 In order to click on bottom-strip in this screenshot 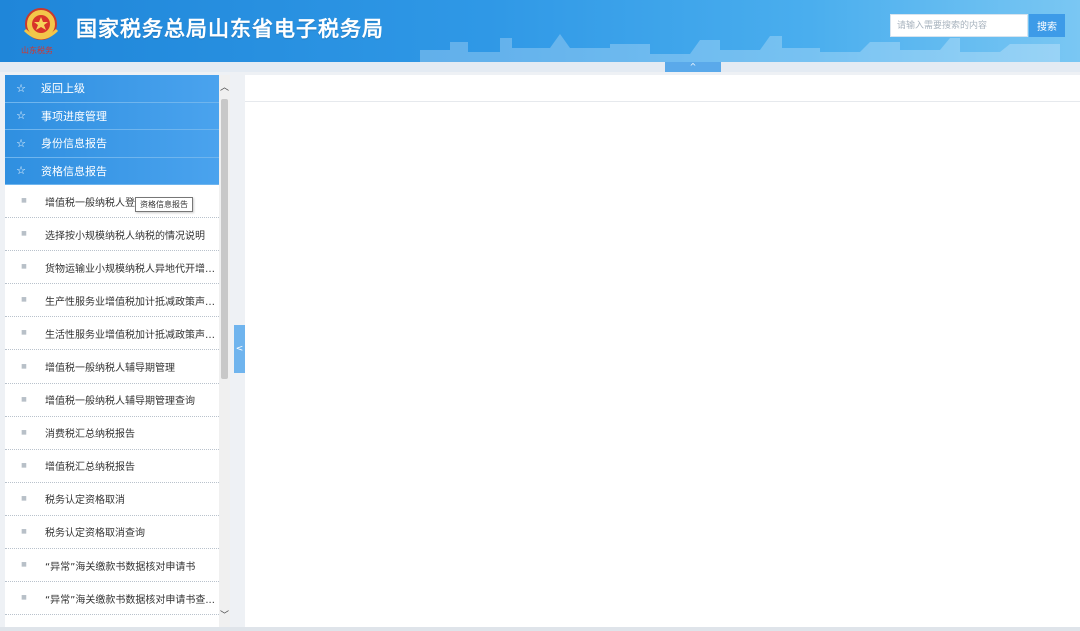, I will do `click(540, 629)`.